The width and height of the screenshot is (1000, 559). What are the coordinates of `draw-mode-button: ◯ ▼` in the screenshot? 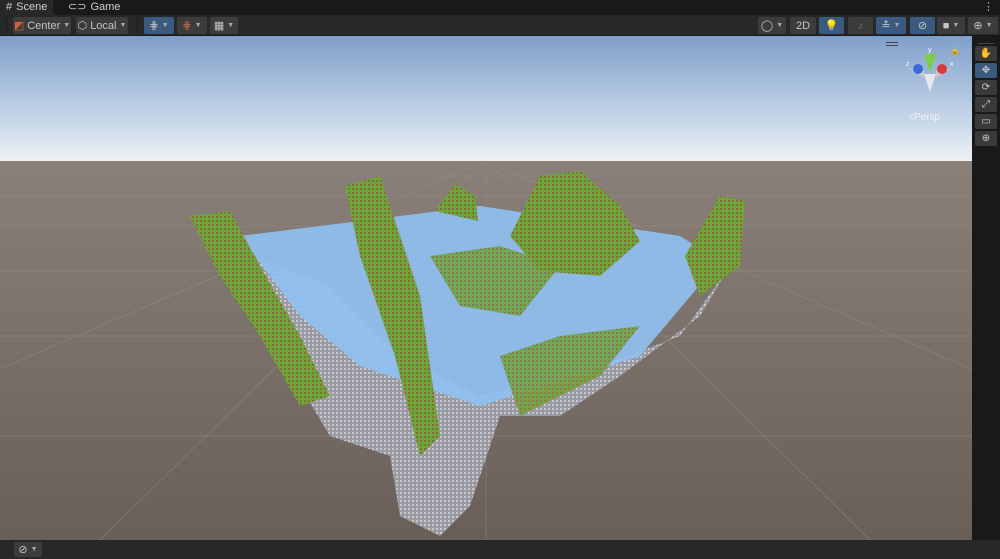 It's located at (772, 25).